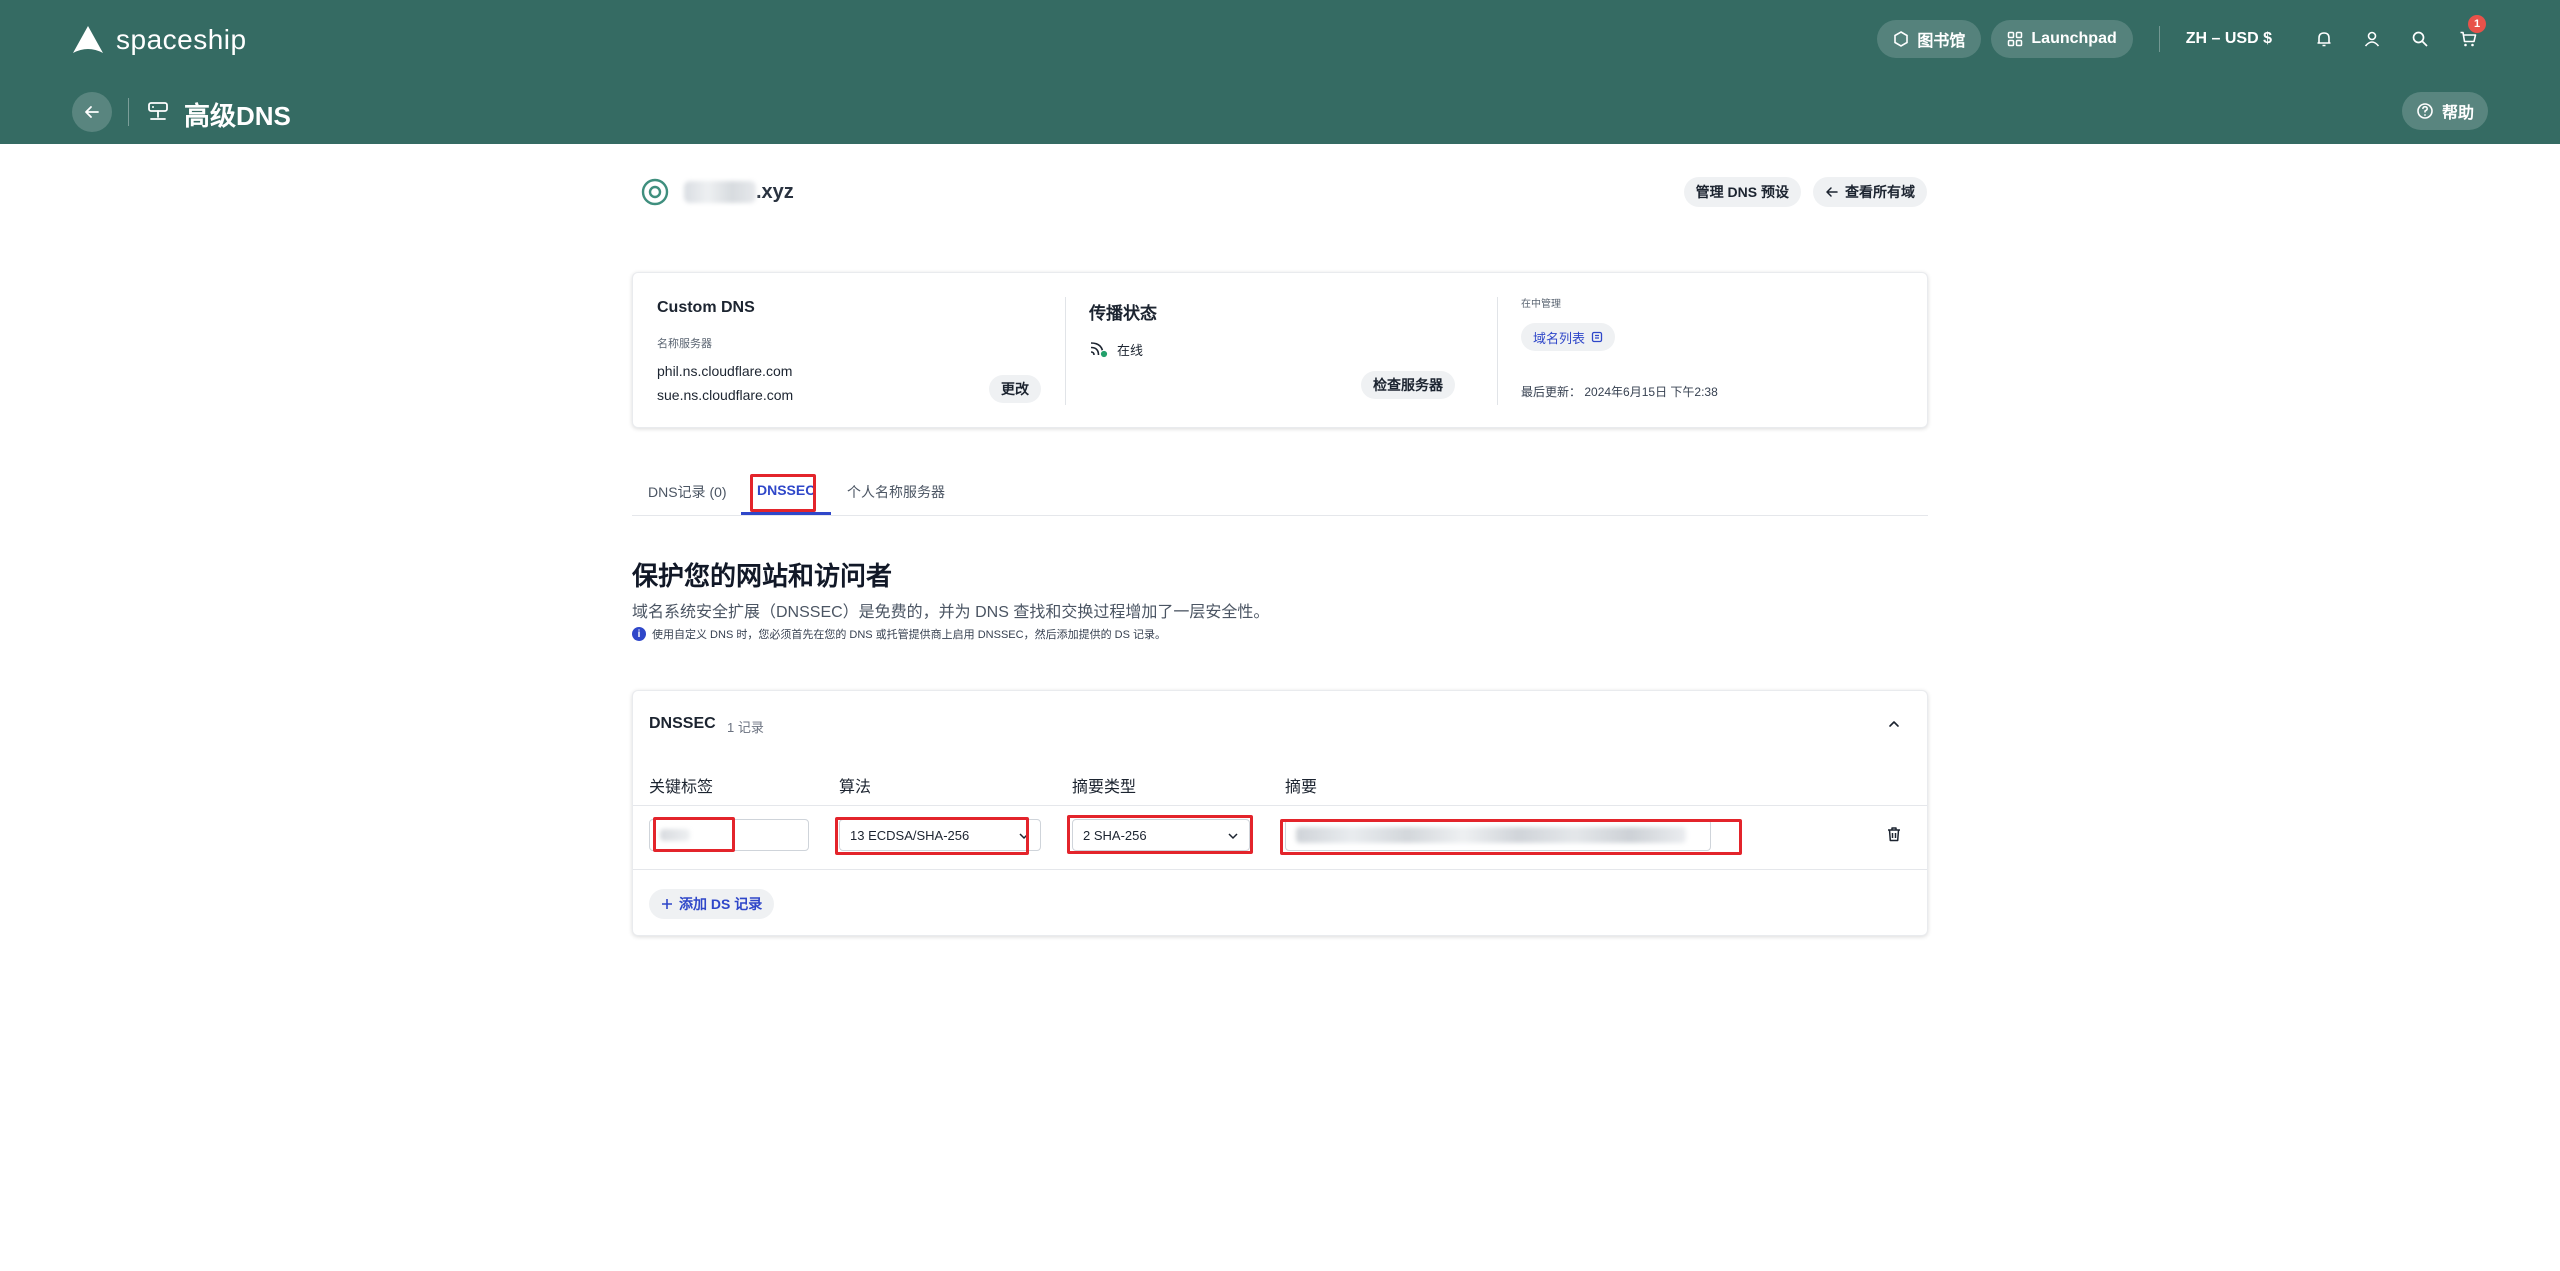 This screenshot has width=2560, height=1271. I want to click on help-button: 帮助, so click(2444, 111).